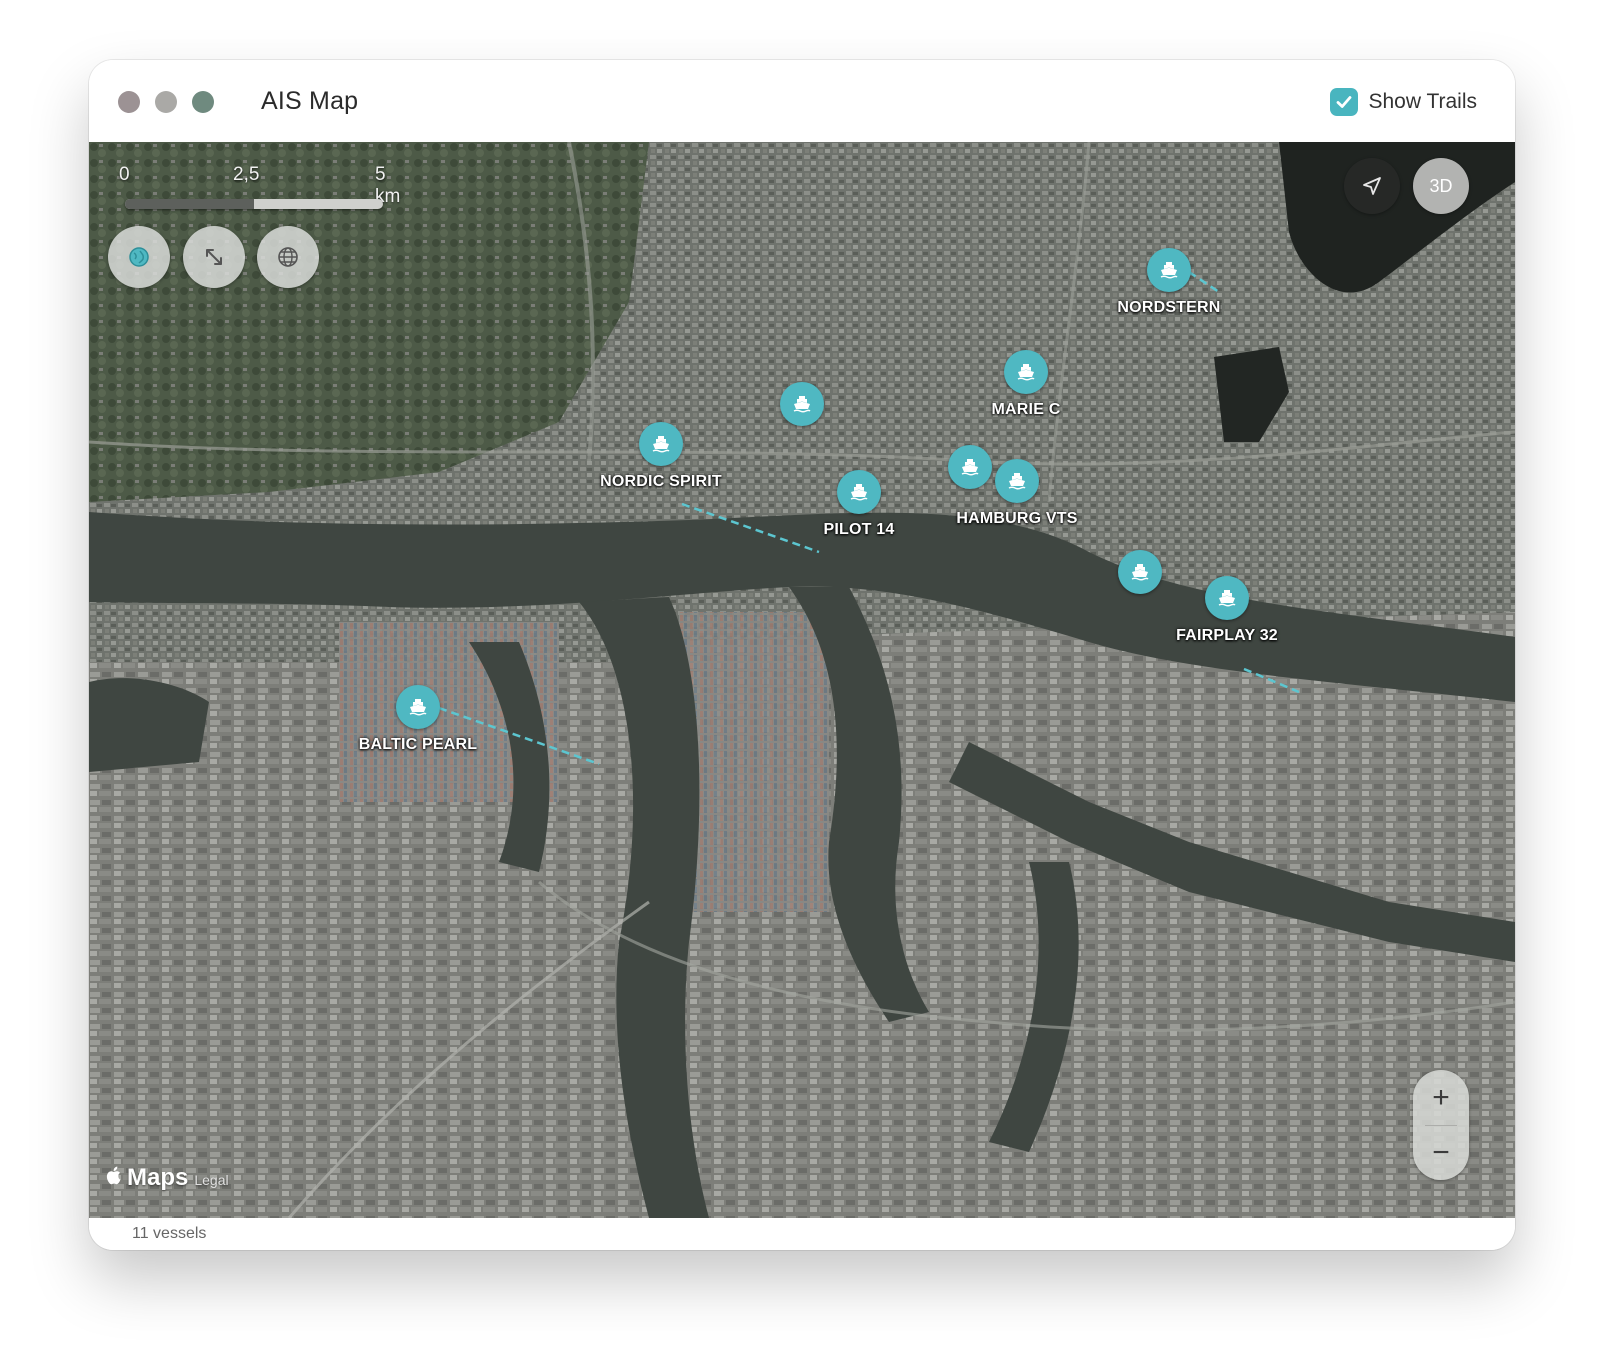 The height and width of the screenshot is (1366, 1600). What do you see at coordinates (1026, 409) in the screenshot?
I see `vessel-label: MARIE C` at bounding box center [1026, 409].